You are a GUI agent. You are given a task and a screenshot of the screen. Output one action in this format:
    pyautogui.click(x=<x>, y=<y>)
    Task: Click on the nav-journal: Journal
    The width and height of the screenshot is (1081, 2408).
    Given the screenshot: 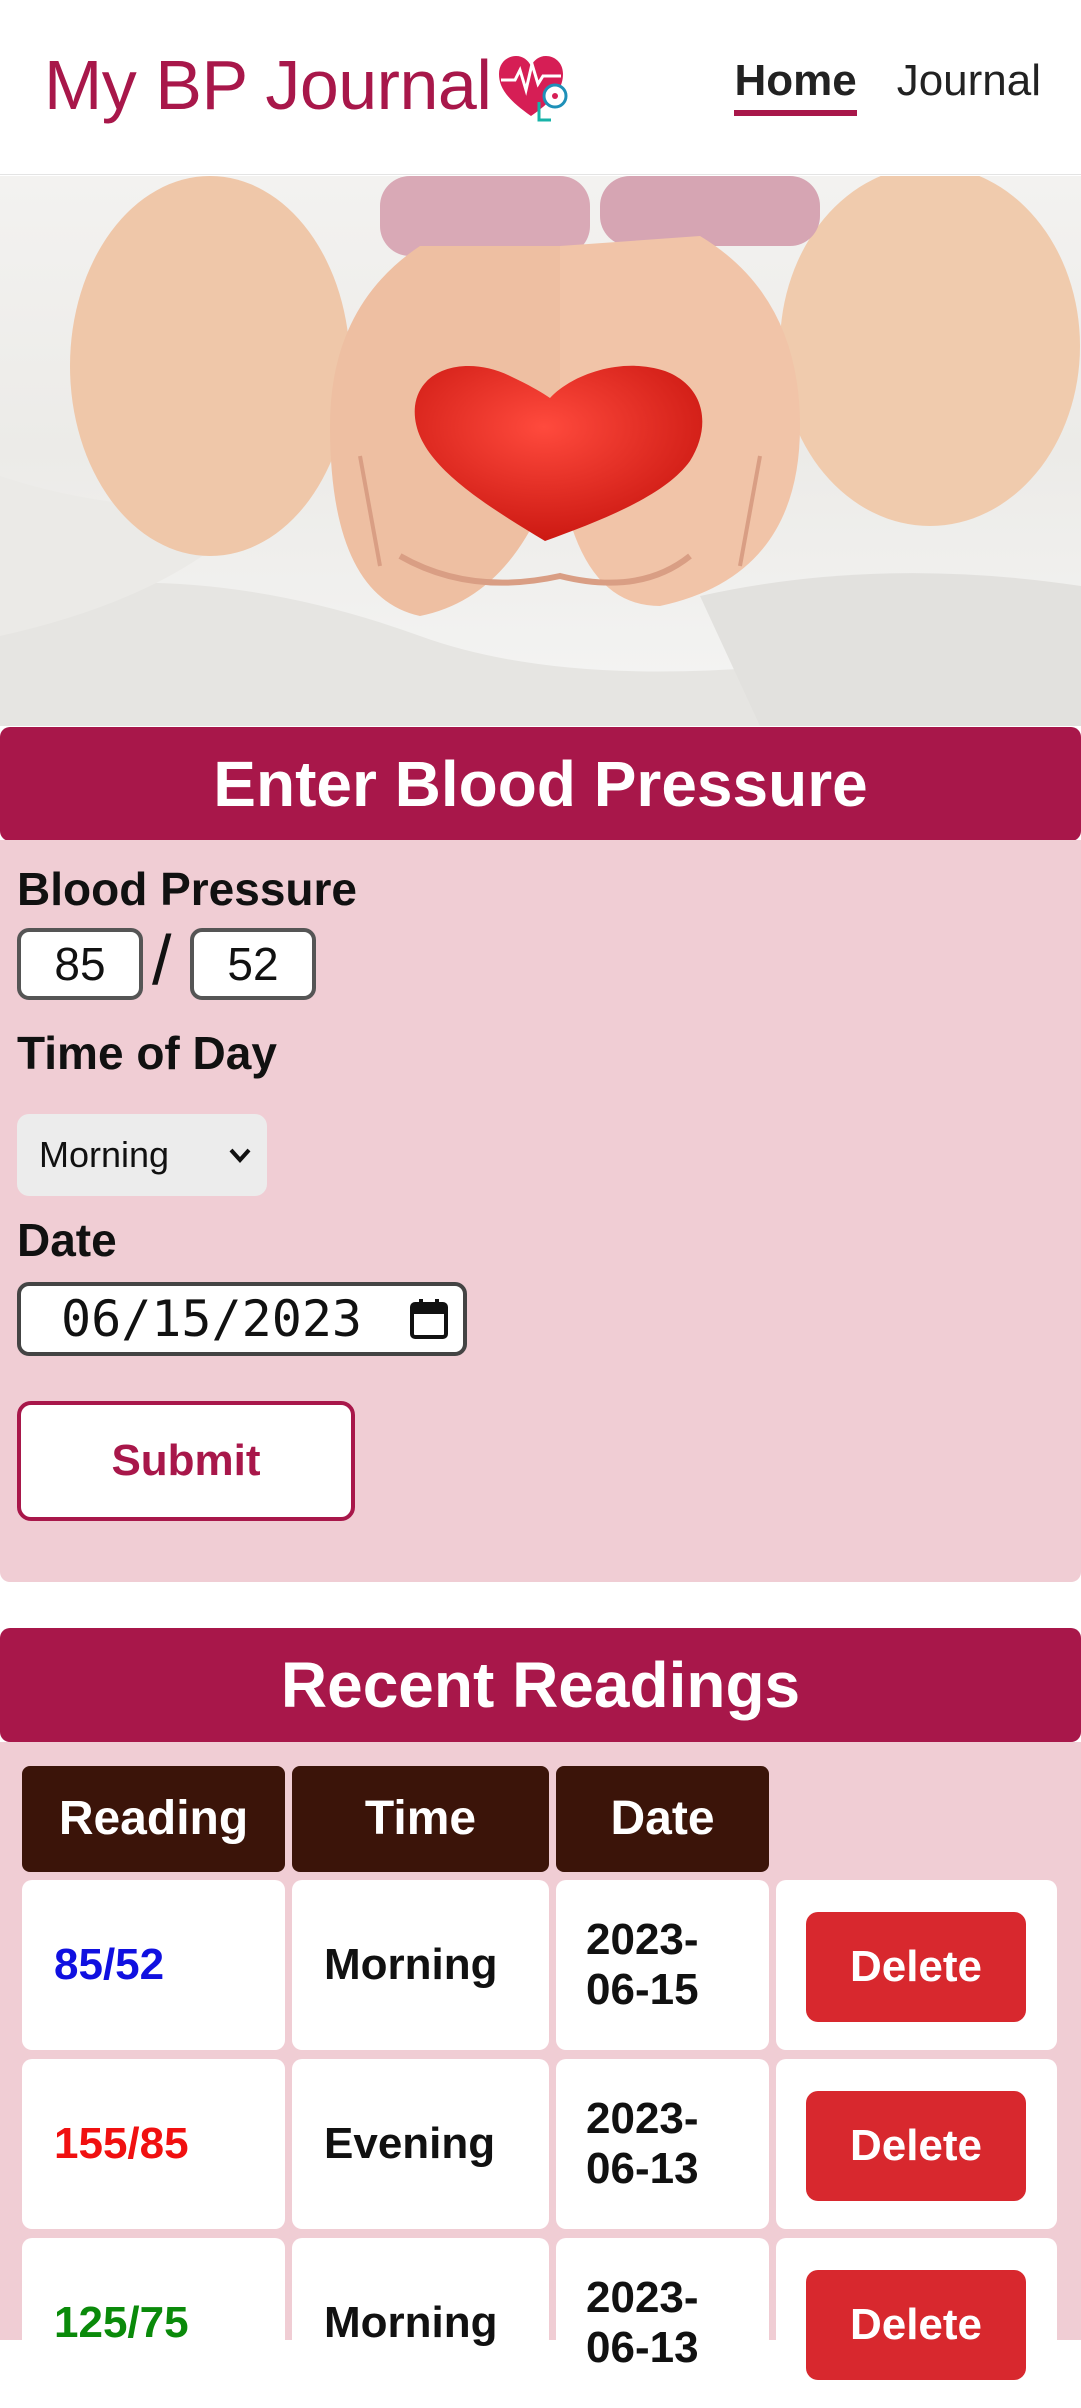 What is the action you would take?
    pyautogui.click(x=969, y=86)
    